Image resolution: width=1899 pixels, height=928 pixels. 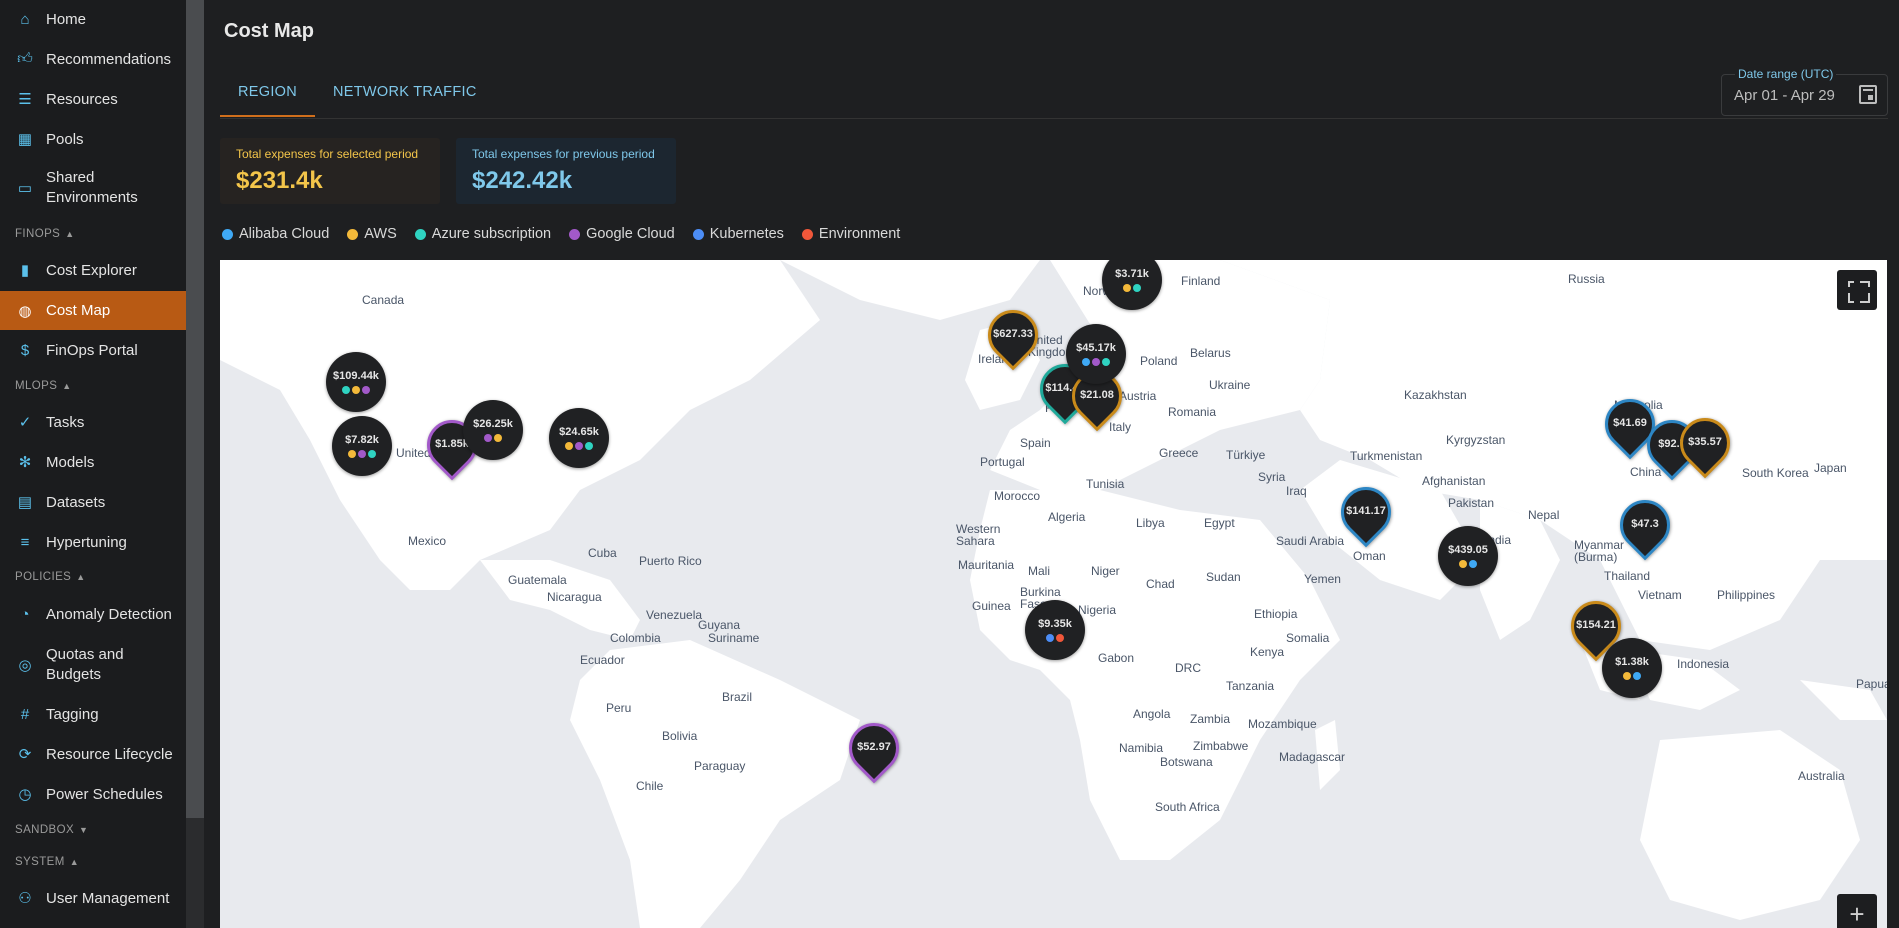 What do you see at coordinates (93, 350) in the screenshot?
I see `sidebar-item-finops-portal: $ FinOps Portal` at bounding box center [93, 350].